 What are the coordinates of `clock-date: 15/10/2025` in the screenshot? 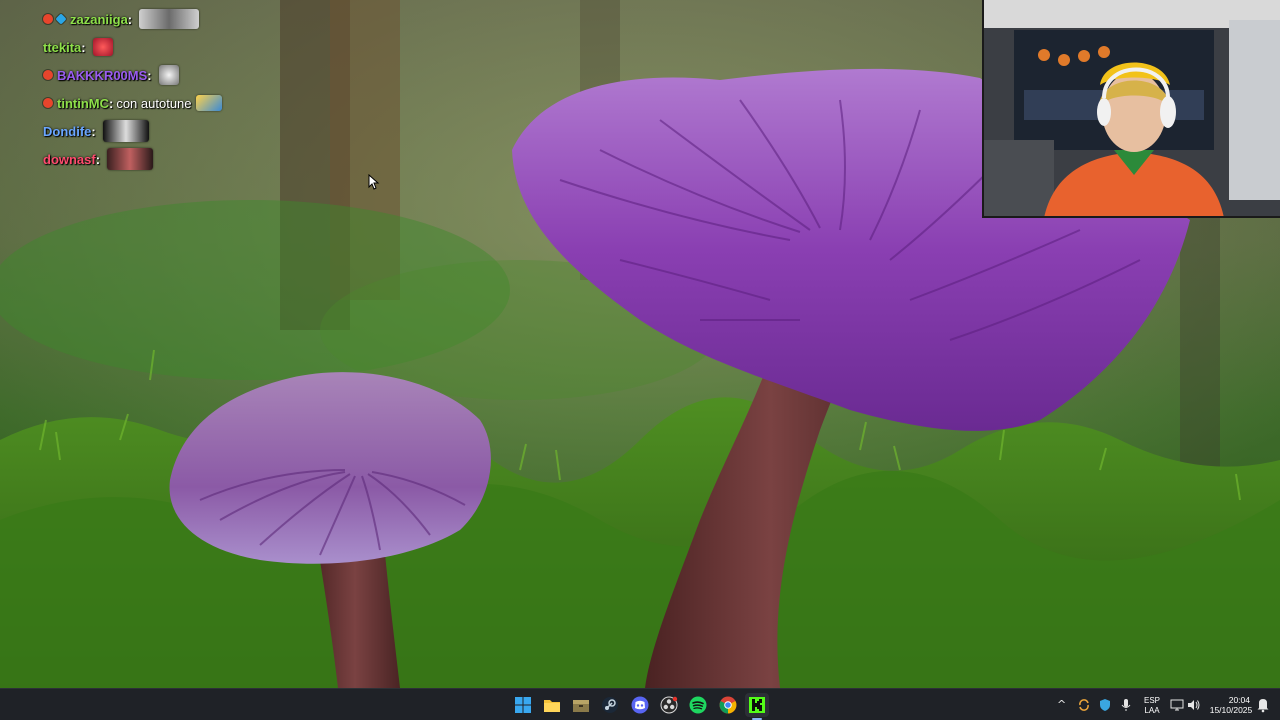 It's located at (1231, 710).